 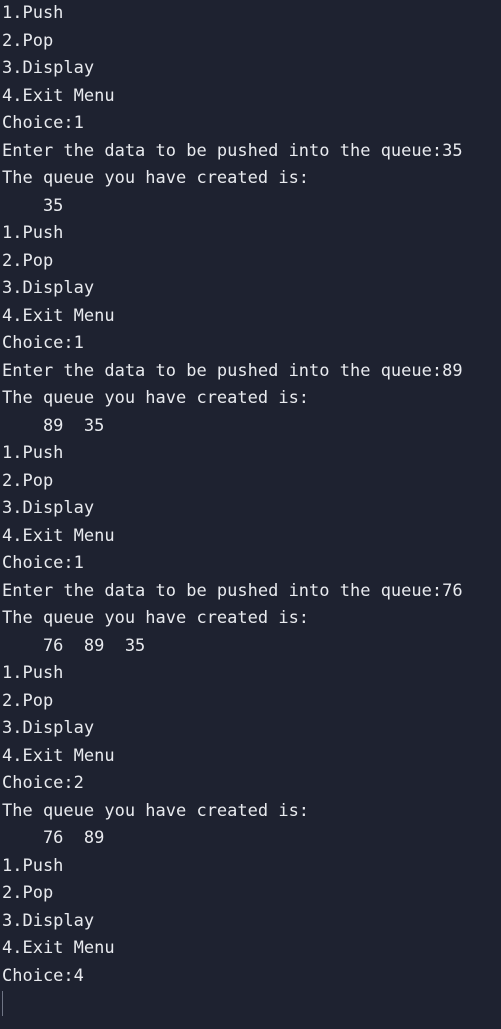 I want to click on input-cursor, so click(x=2, y=1003).